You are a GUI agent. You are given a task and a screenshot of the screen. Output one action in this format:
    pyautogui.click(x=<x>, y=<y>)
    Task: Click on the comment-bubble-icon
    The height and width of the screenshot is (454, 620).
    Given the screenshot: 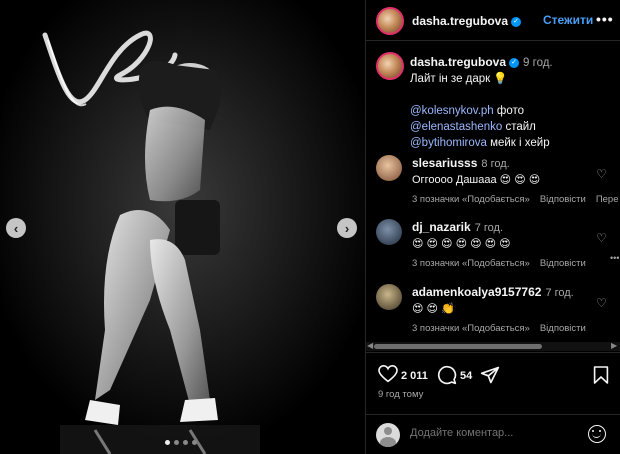 What is the action you would take?
    pyautogui.click(x=447, y=375)
    